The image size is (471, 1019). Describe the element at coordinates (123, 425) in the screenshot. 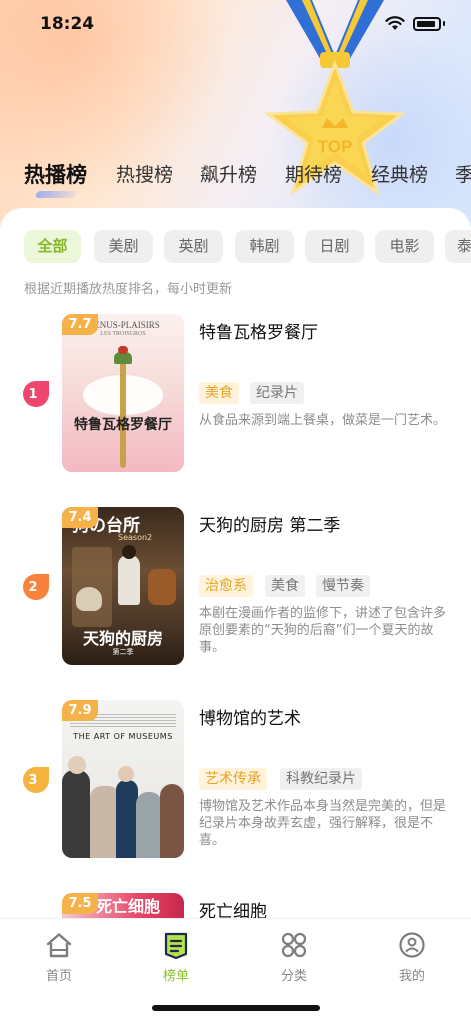

I see `poster-title: 特鲁瓦格罗餐厅` at that location.